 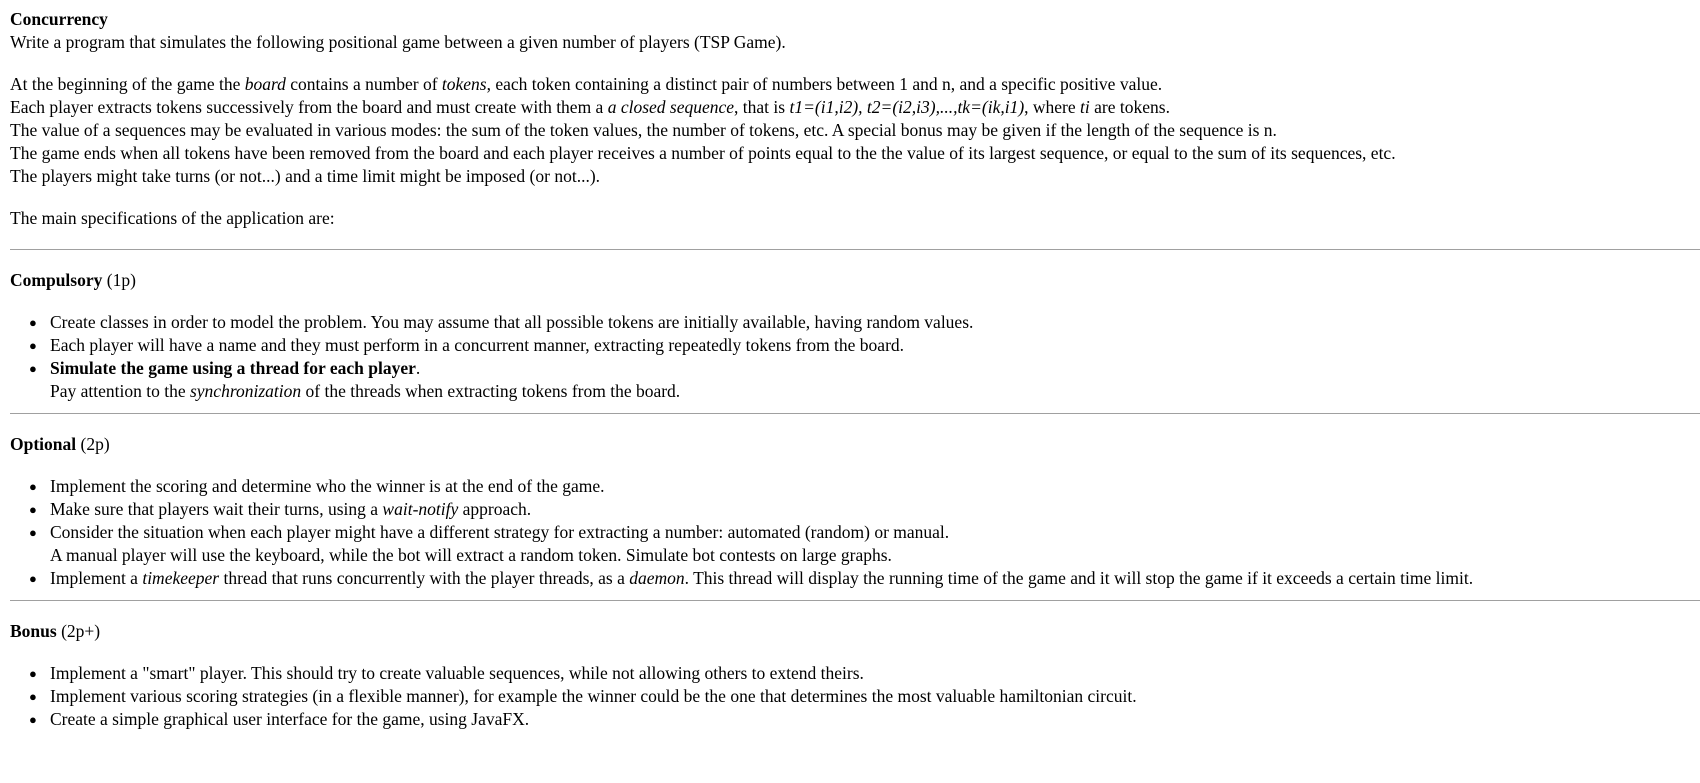 What do you see at coordinates (56, 280) in the screenshot?
I see `compulsory-title: Compulsory` at bounding box center [56, 280].